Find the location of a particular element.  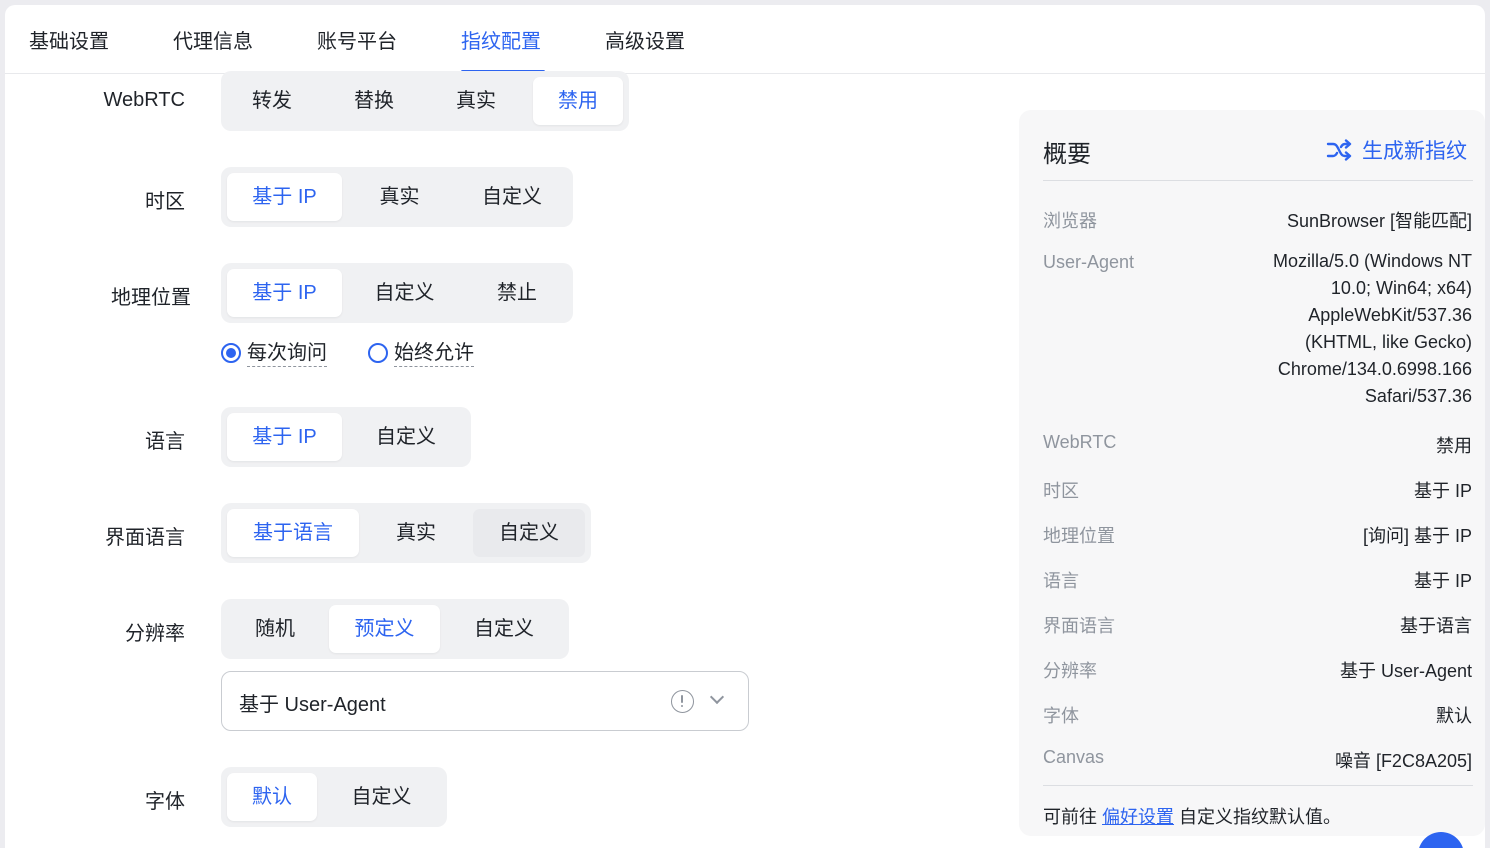

webrtc-option-forward: 转发 is located at coordinates (272, 101).